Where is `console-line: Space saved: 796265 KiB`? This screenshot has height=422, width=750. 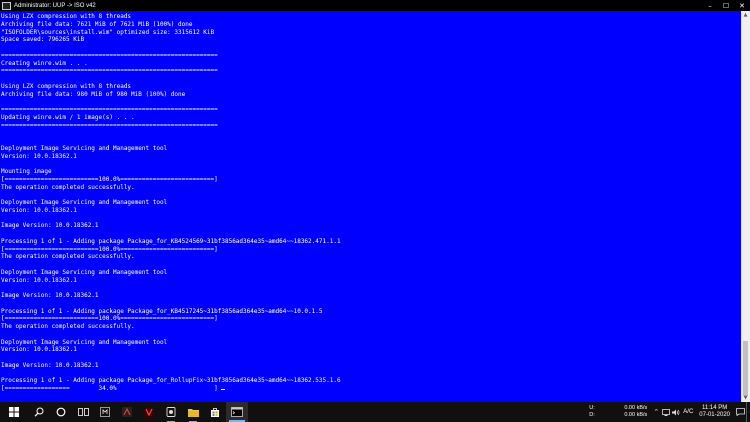 console-line: Space saved: 796265 KiB is located at coordinates (43, 40).